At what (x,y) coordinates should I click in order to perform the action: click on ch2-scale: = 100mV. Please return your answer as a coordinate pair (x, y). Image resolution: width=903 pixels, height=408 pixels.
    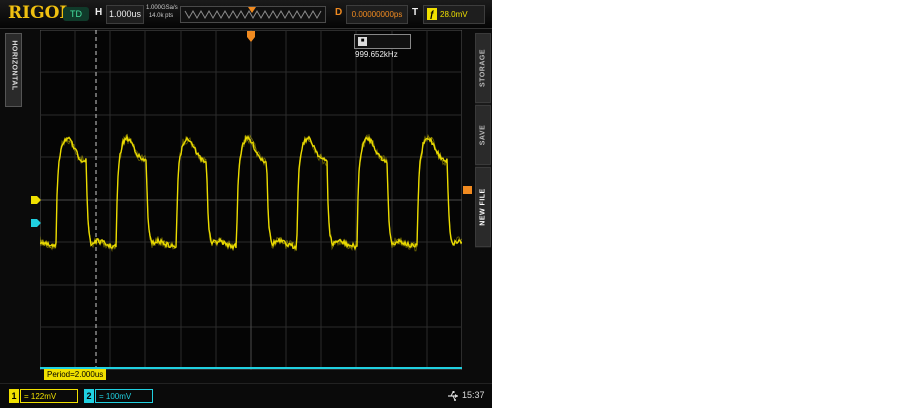
    Looking at the image, I should click on (124, 396).